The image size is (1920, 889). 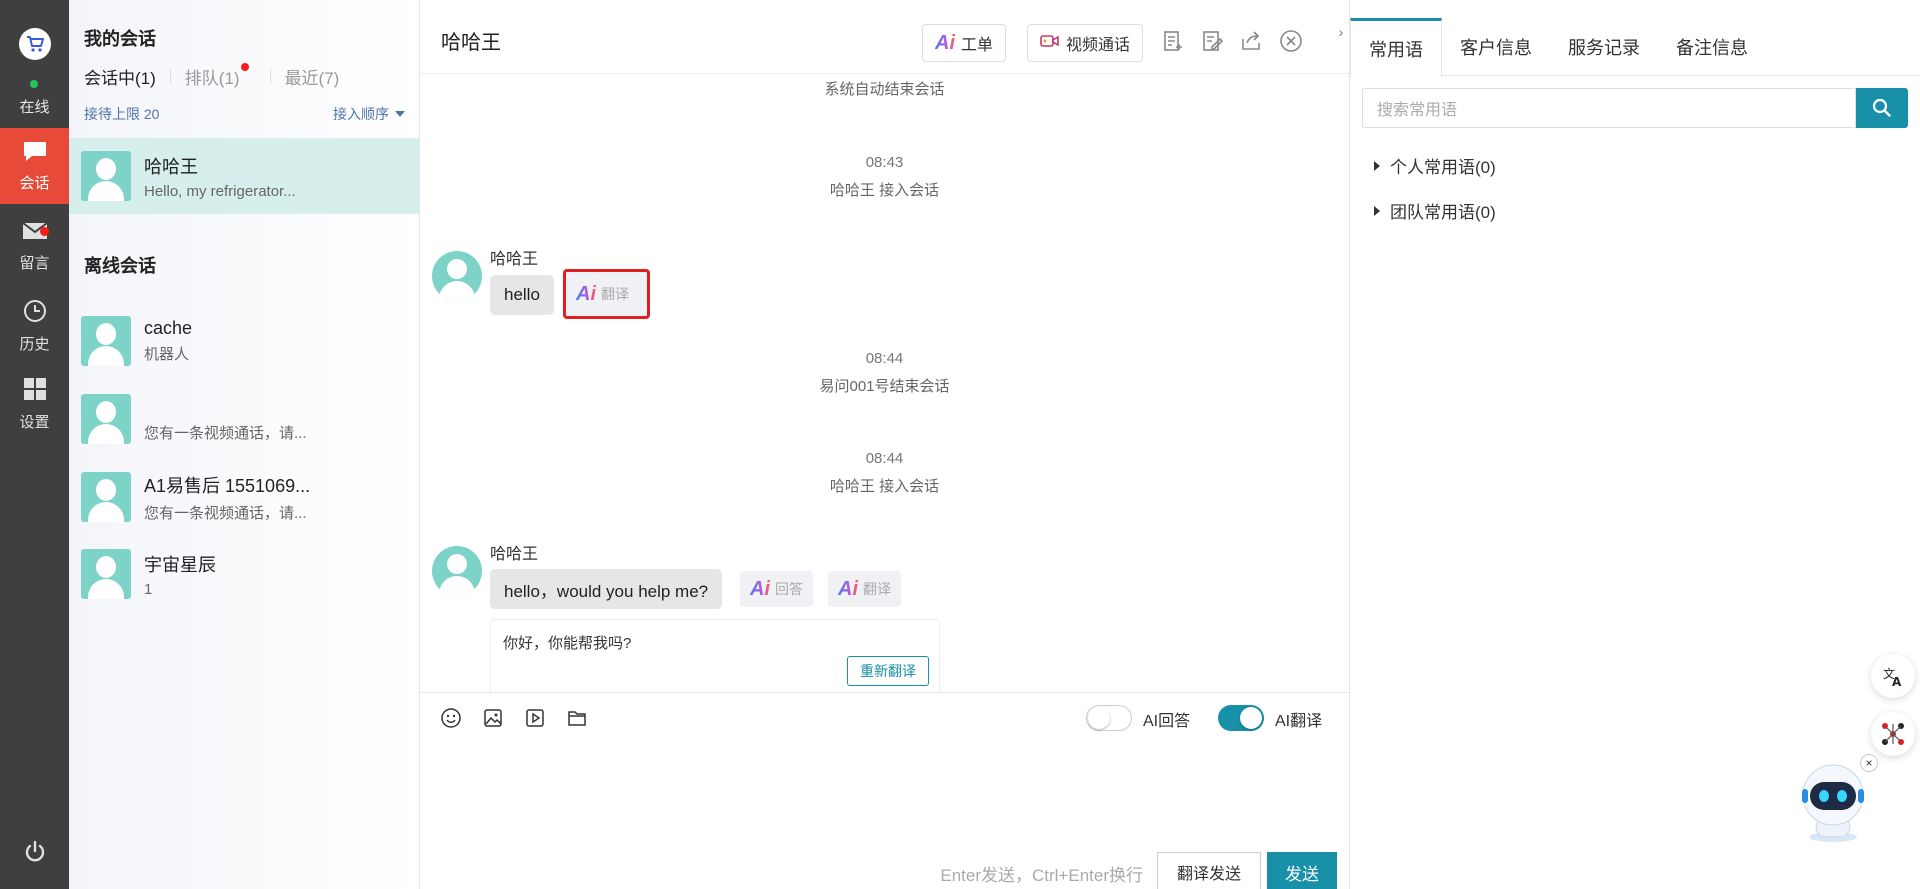 I want to click on send-button: 发送, so click(x=1302, y=870).